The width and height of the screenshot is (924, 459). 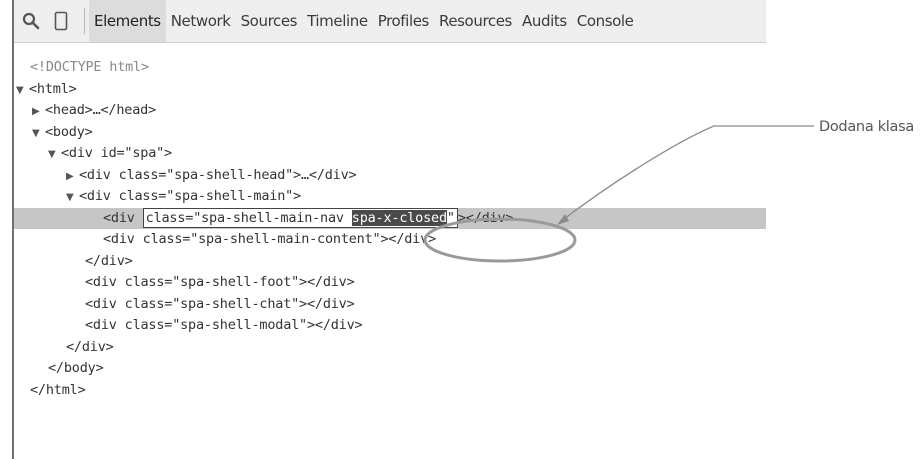 I want to click on dom-node-html: ▼ <html>, so click(x=390, y=90).